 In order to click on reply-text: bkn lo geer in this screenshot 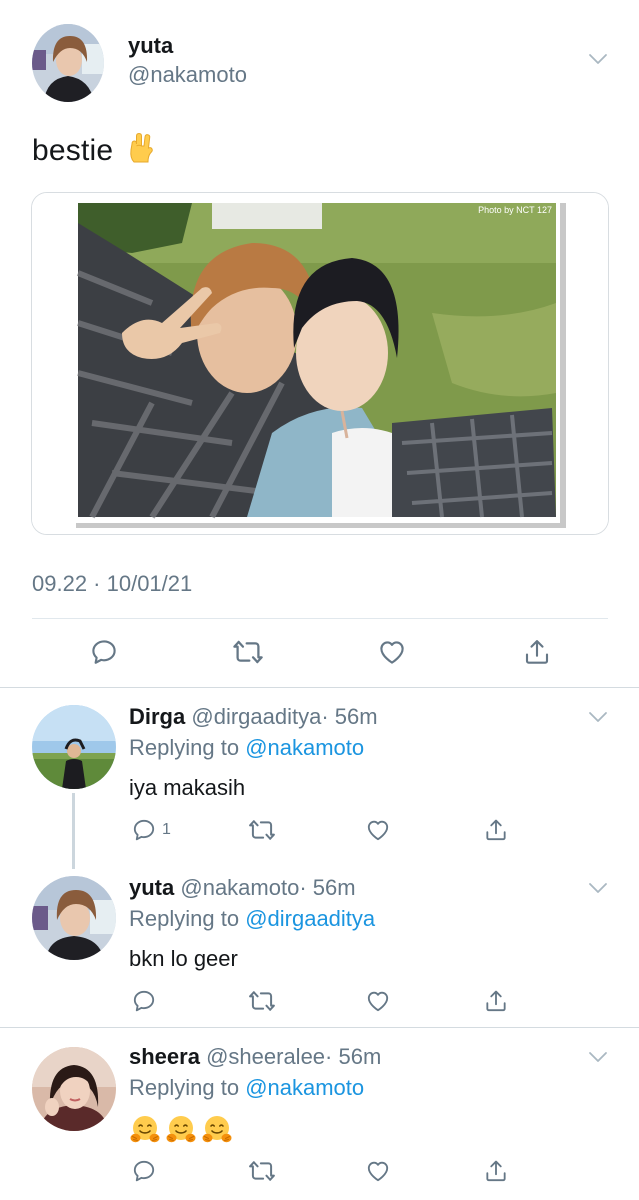, I will do `click(183, 958)`.